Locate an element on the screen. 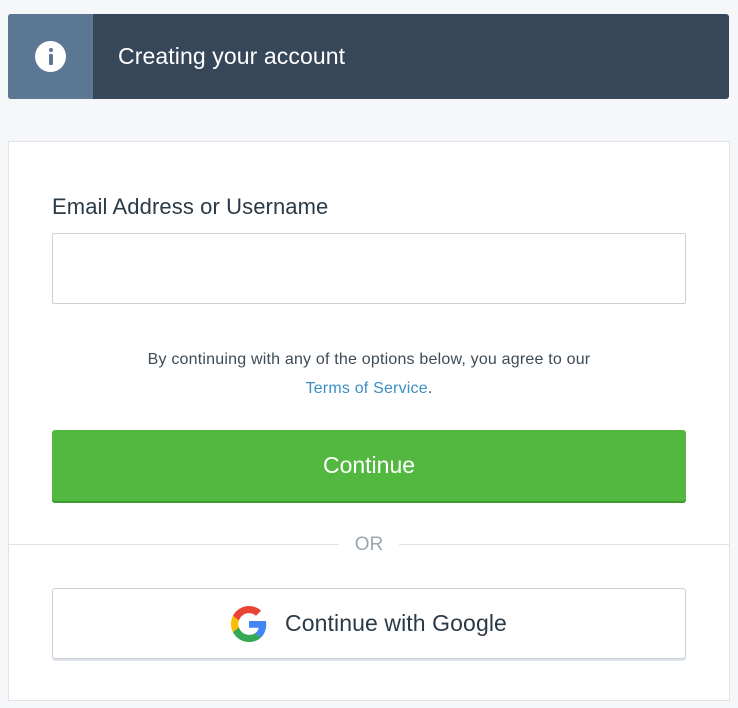  banner-icon-container is located at coordinates (50, 56).